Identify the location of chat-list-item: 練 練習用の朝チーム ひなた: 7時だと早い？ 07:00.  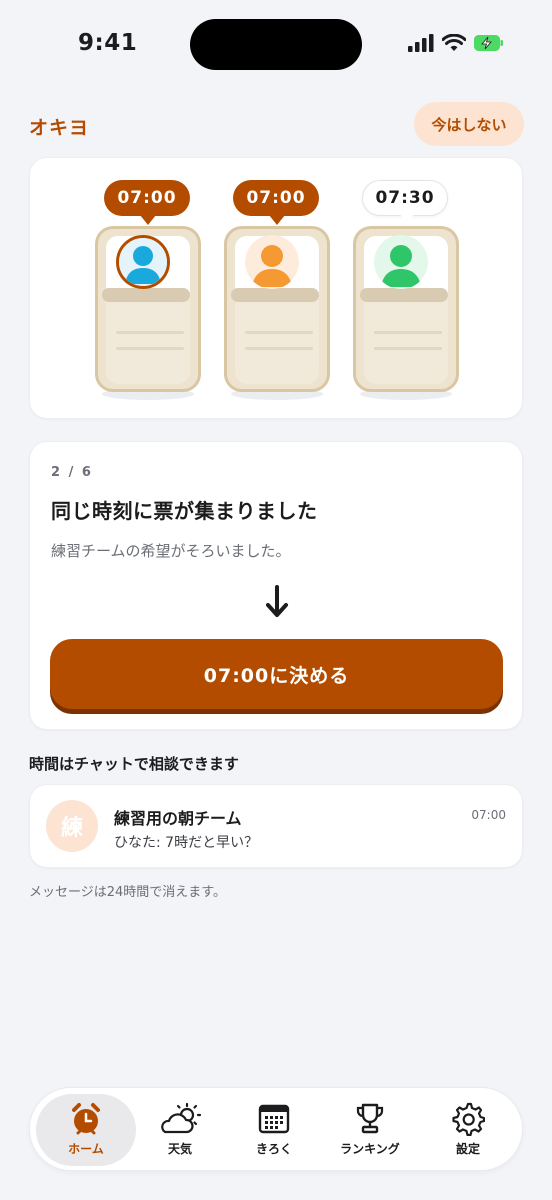
(276, 826).